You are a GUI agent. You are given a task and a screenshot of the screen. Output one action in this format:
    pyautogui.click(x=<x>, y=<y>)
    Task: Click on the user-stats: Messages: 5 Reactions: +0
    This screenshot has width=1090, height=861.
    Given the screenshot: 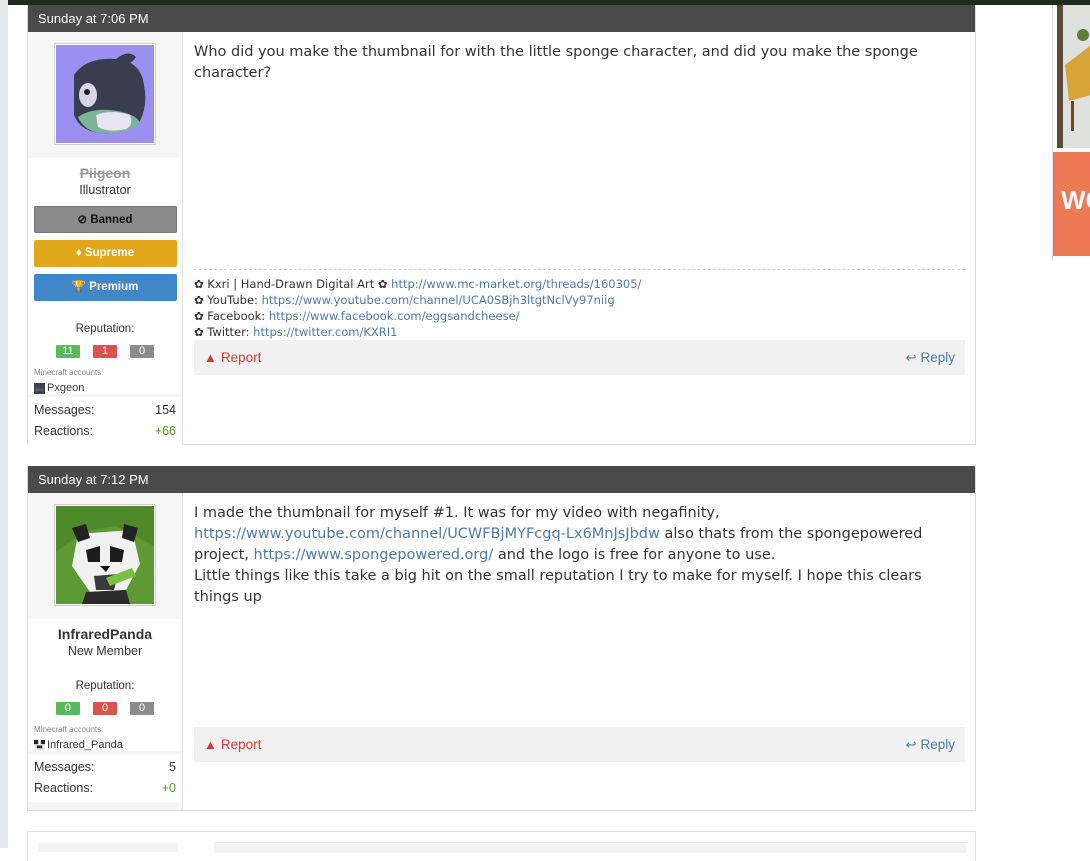 What is the action you would take?
    pyautogui.click(x=105, y=778)
    